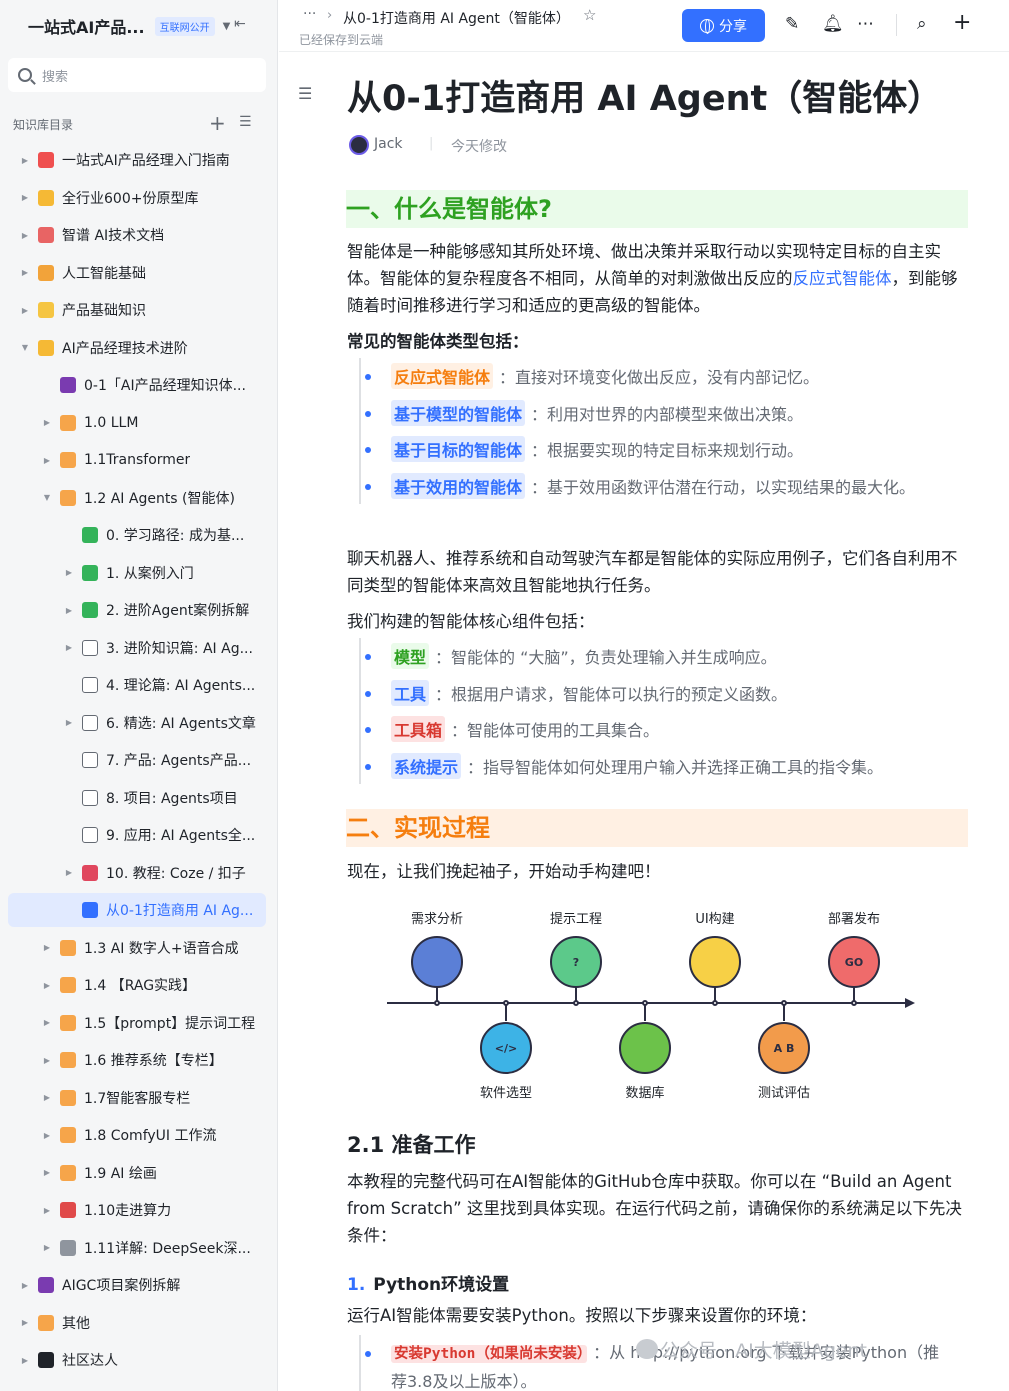 The height and width of the screenshot is (1391, 1009). What do you see at coordinates (784, 1048) in the screenshot?
I see `step-icon: A B` at bounding box center [784, 1048].